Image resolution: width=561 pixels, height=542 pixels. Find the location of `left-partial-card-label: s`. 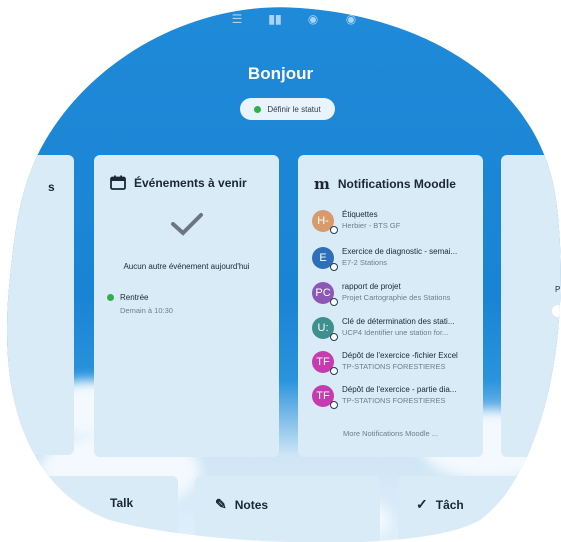

left-partial-card-label: s is located at coordinates (51, 187).